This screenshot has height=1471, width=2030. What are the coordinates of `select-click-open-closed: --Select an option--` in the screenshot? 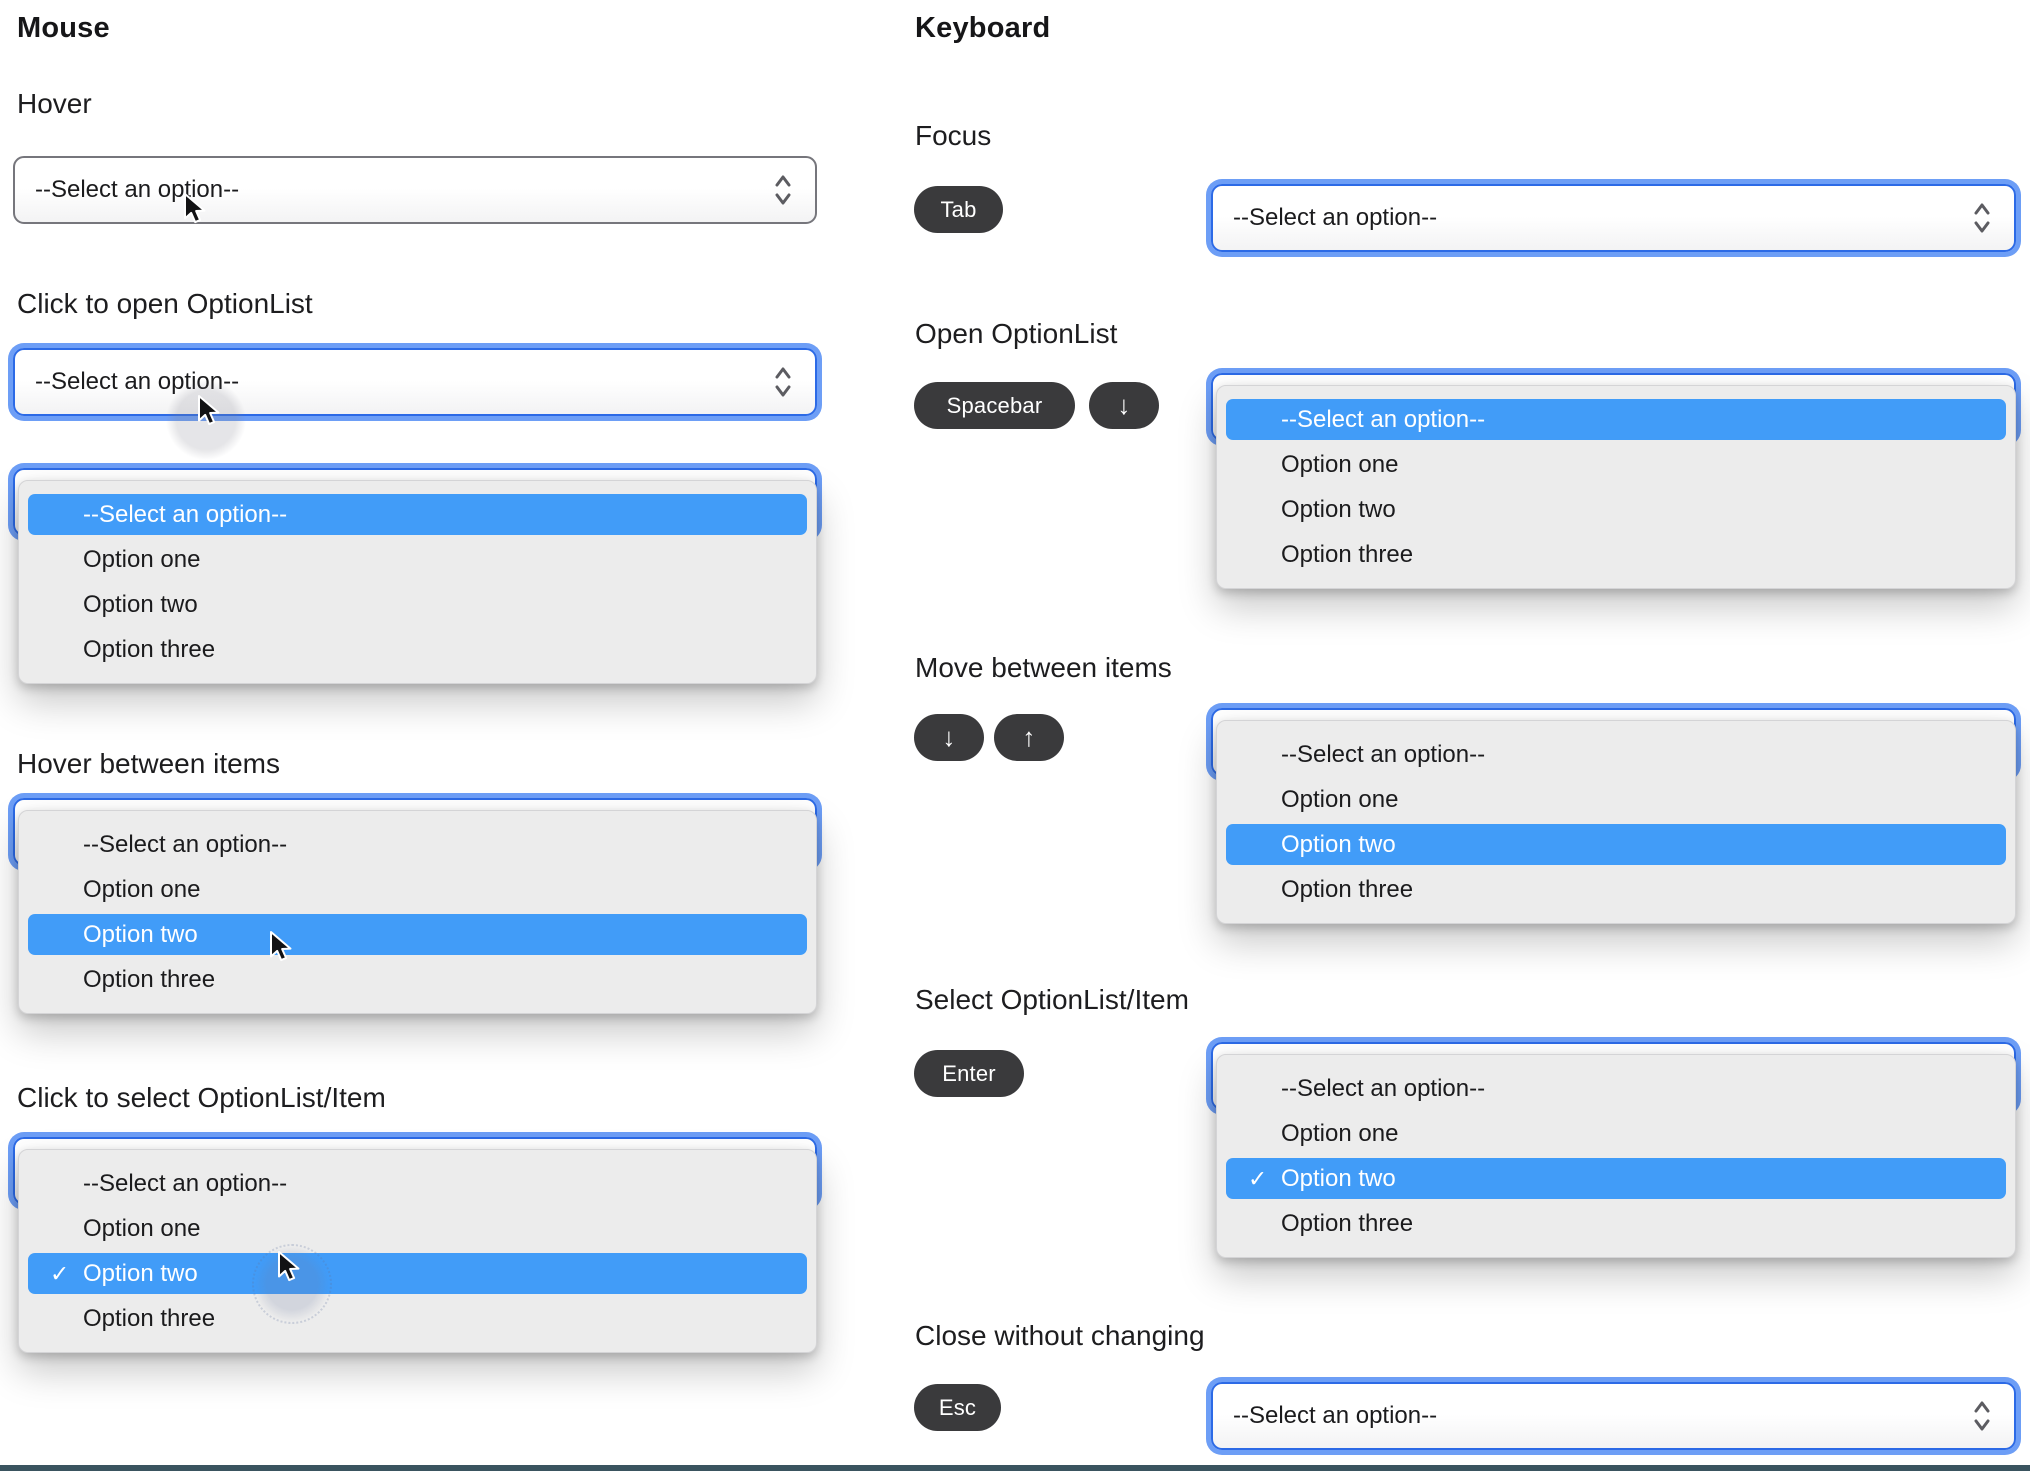 It's located at (415, 382).